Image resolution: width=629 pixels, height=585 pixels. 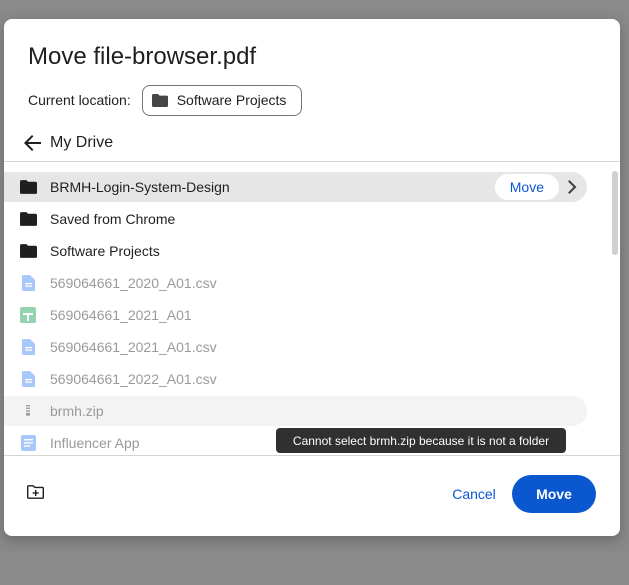 What do you see at coordinates (35, 492) in the screenshot?
I see `new-folder-icon` at bounding box center [35, 492].